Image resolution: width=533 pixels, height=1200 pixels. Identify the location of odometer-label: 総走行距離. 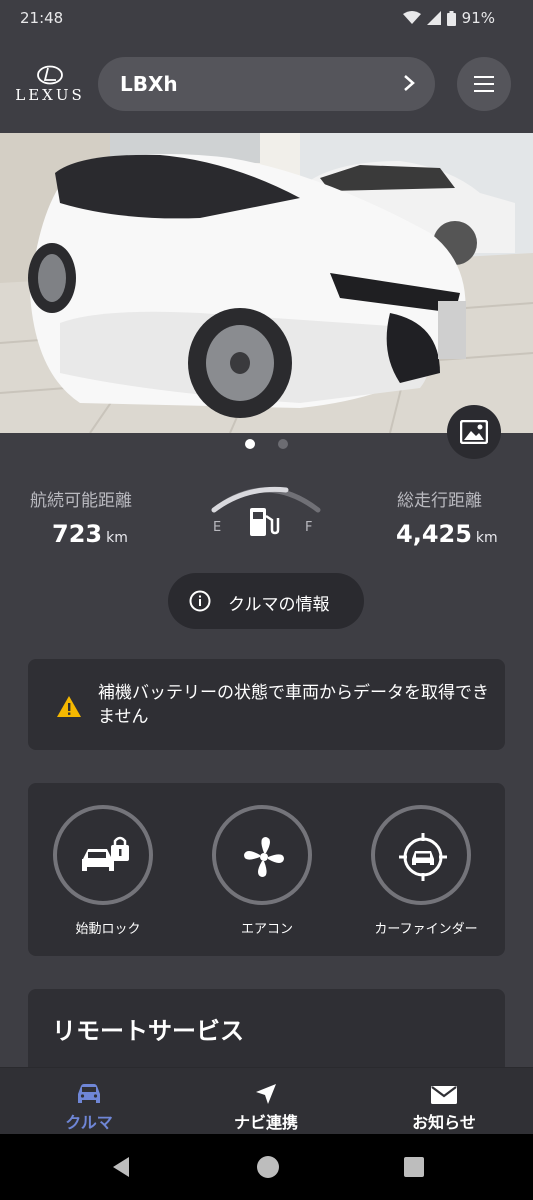
(439, 501).